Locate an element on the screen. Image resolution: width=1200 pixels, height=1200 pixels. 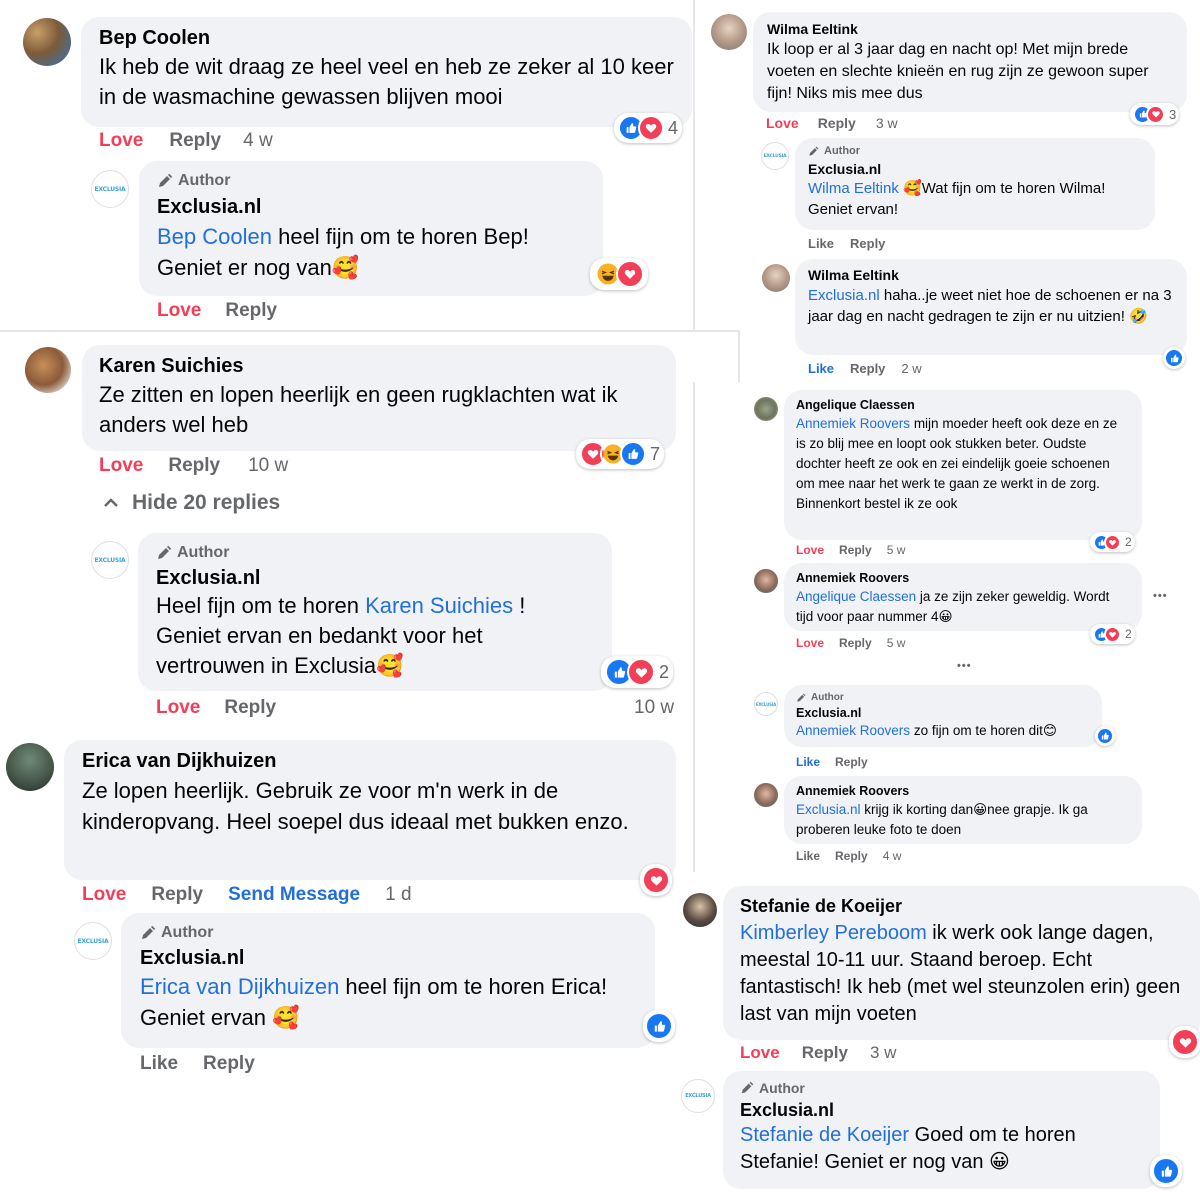
love-icon is located at coordinates (1112, 634).